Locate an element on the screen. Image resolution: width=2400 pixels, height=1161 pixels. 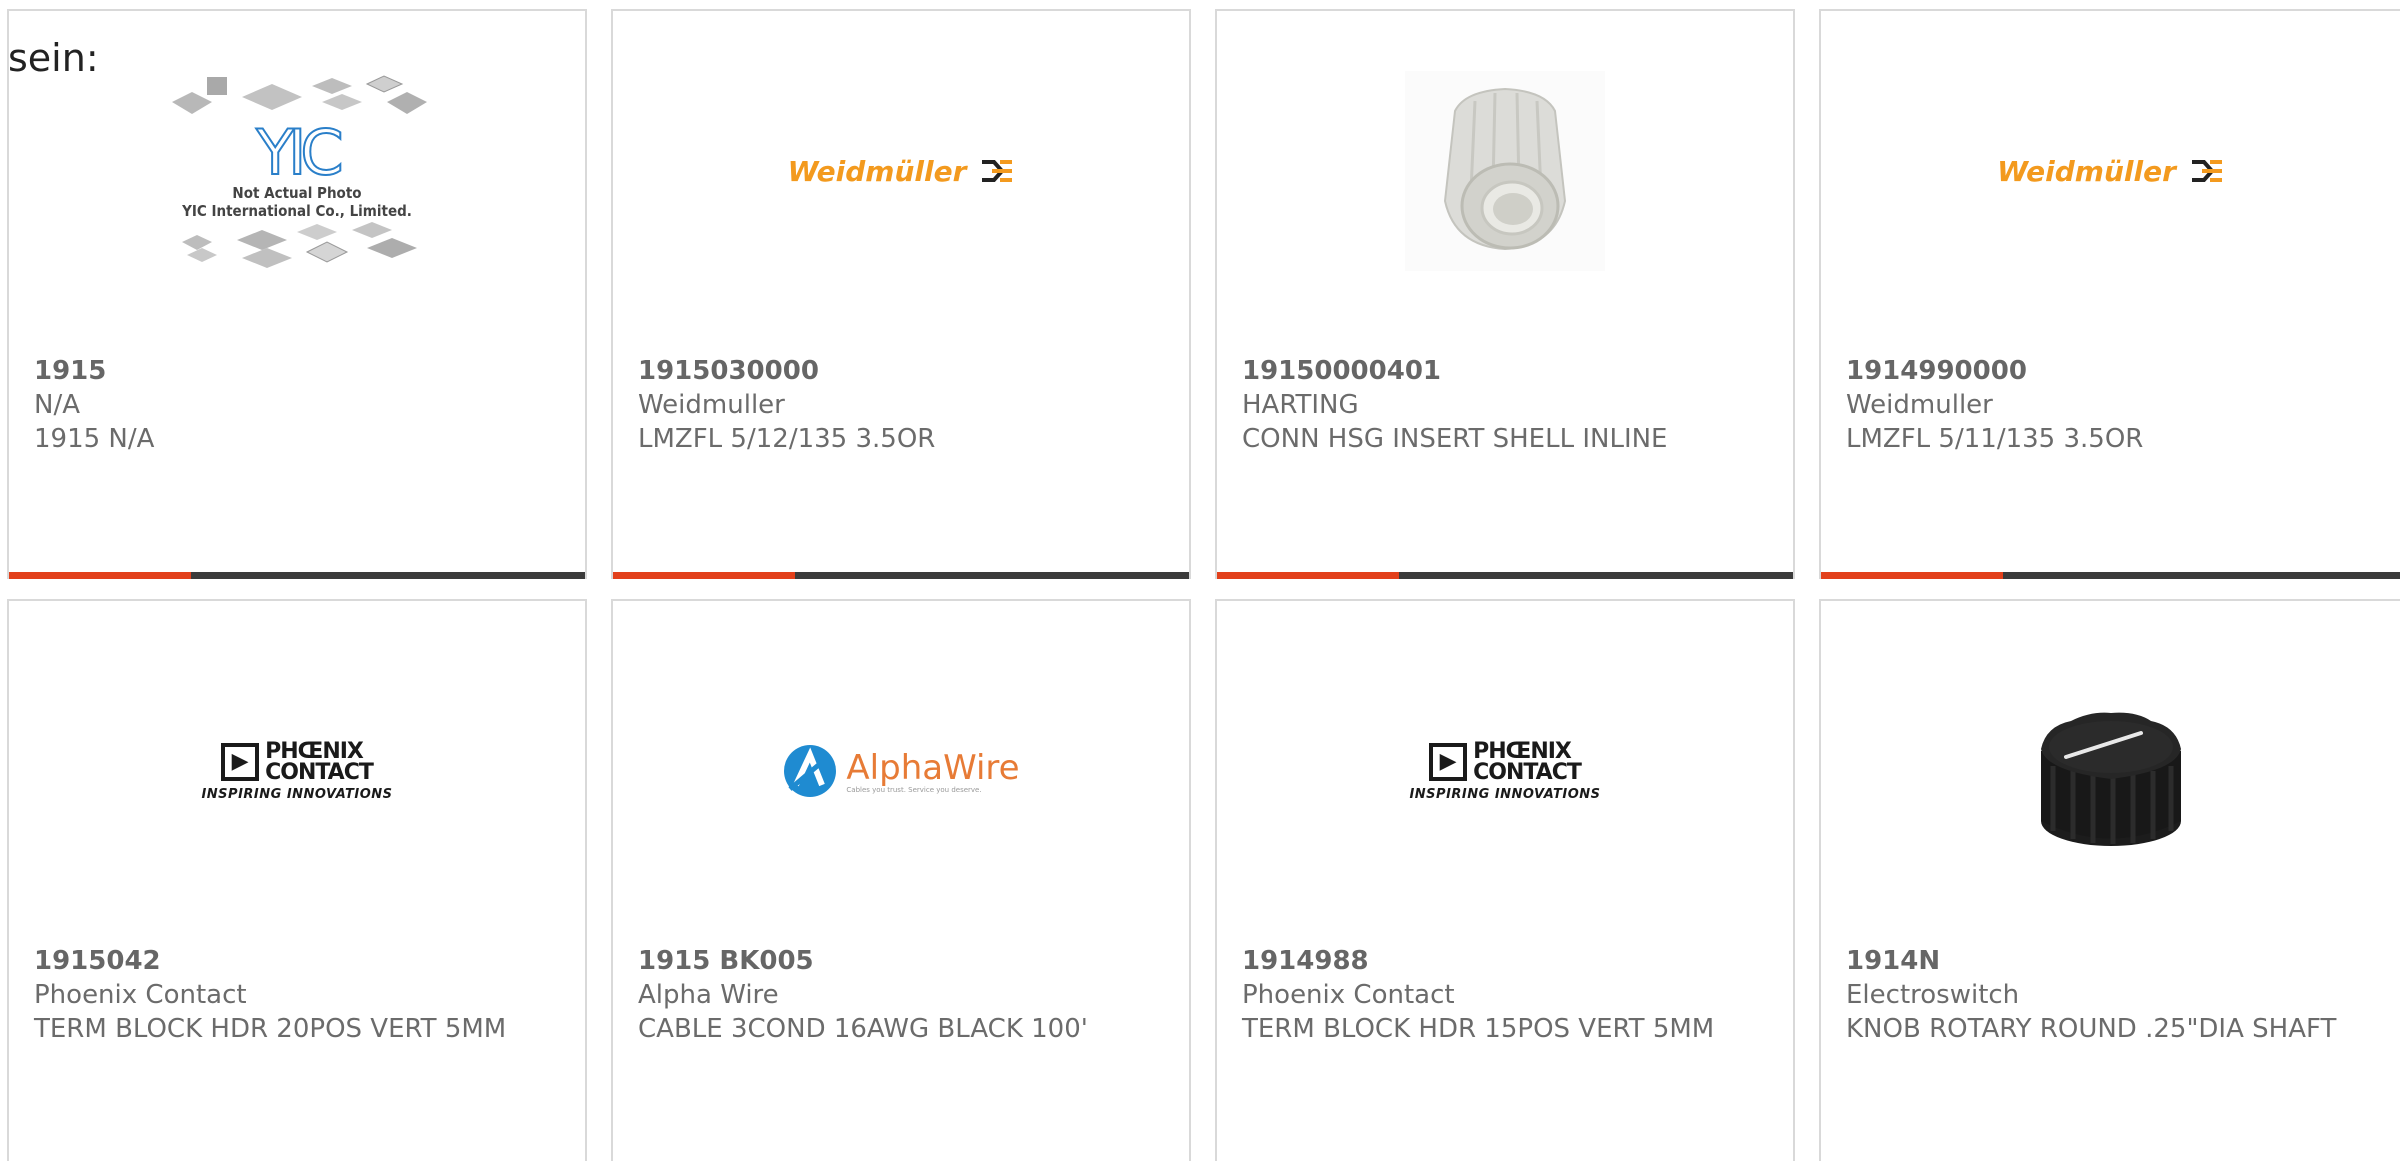
logo-text: AlphaWire is located at coordinates (933, 768).